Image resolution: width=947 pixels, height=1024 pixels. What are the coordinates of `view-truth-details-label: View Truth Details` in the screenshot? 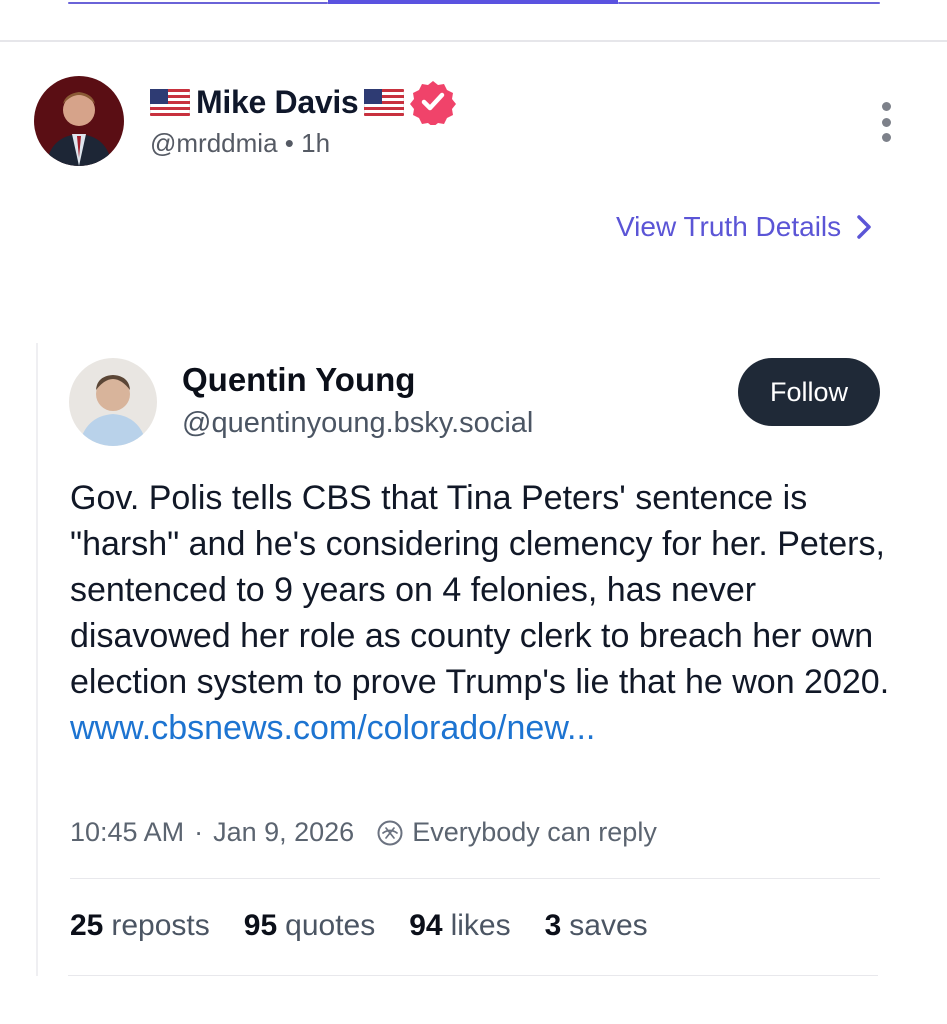 It's located at (729, 226).